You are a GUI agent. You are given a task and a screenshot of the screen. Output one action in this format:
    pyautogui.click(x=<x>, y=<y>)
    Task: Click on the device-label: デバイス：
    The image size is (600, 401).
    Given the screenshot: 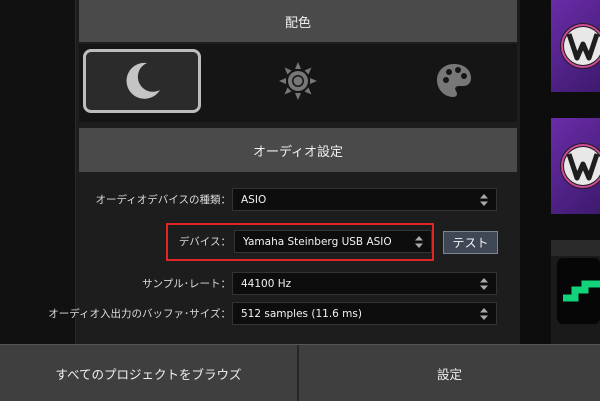 What is the action you would take?
    pyautogui.click(x=204, y=242)
    